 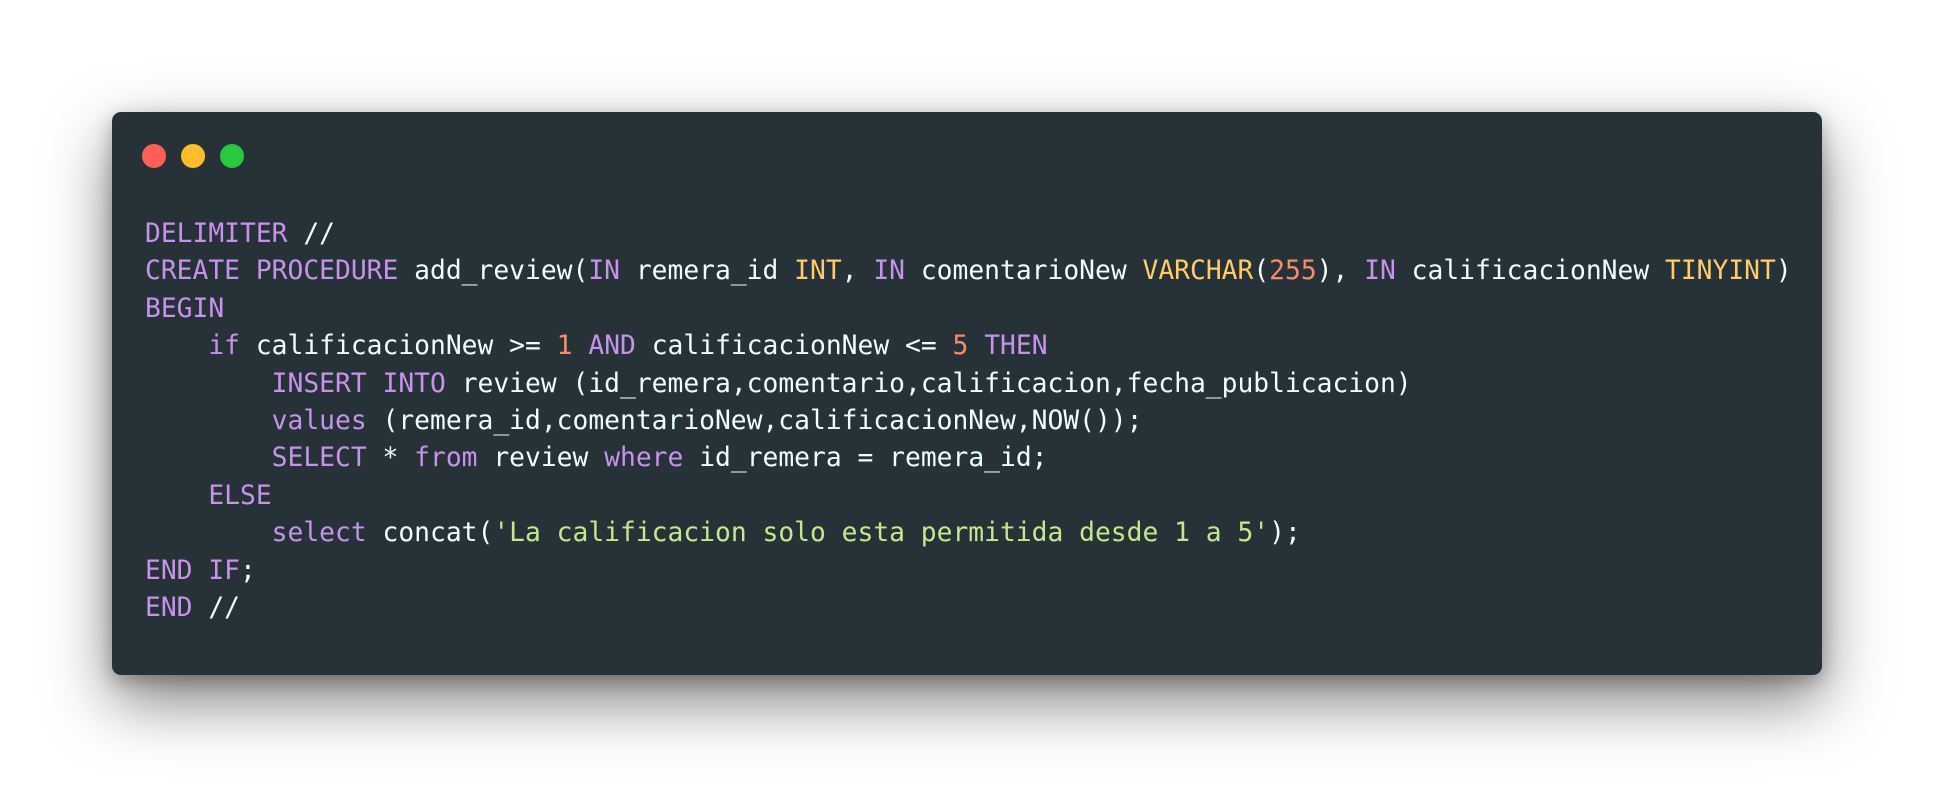 What do you see at coordinates (319, 533) in the screenshot?
I see `code-token-keyword: select` at bounding box center [319, 533].